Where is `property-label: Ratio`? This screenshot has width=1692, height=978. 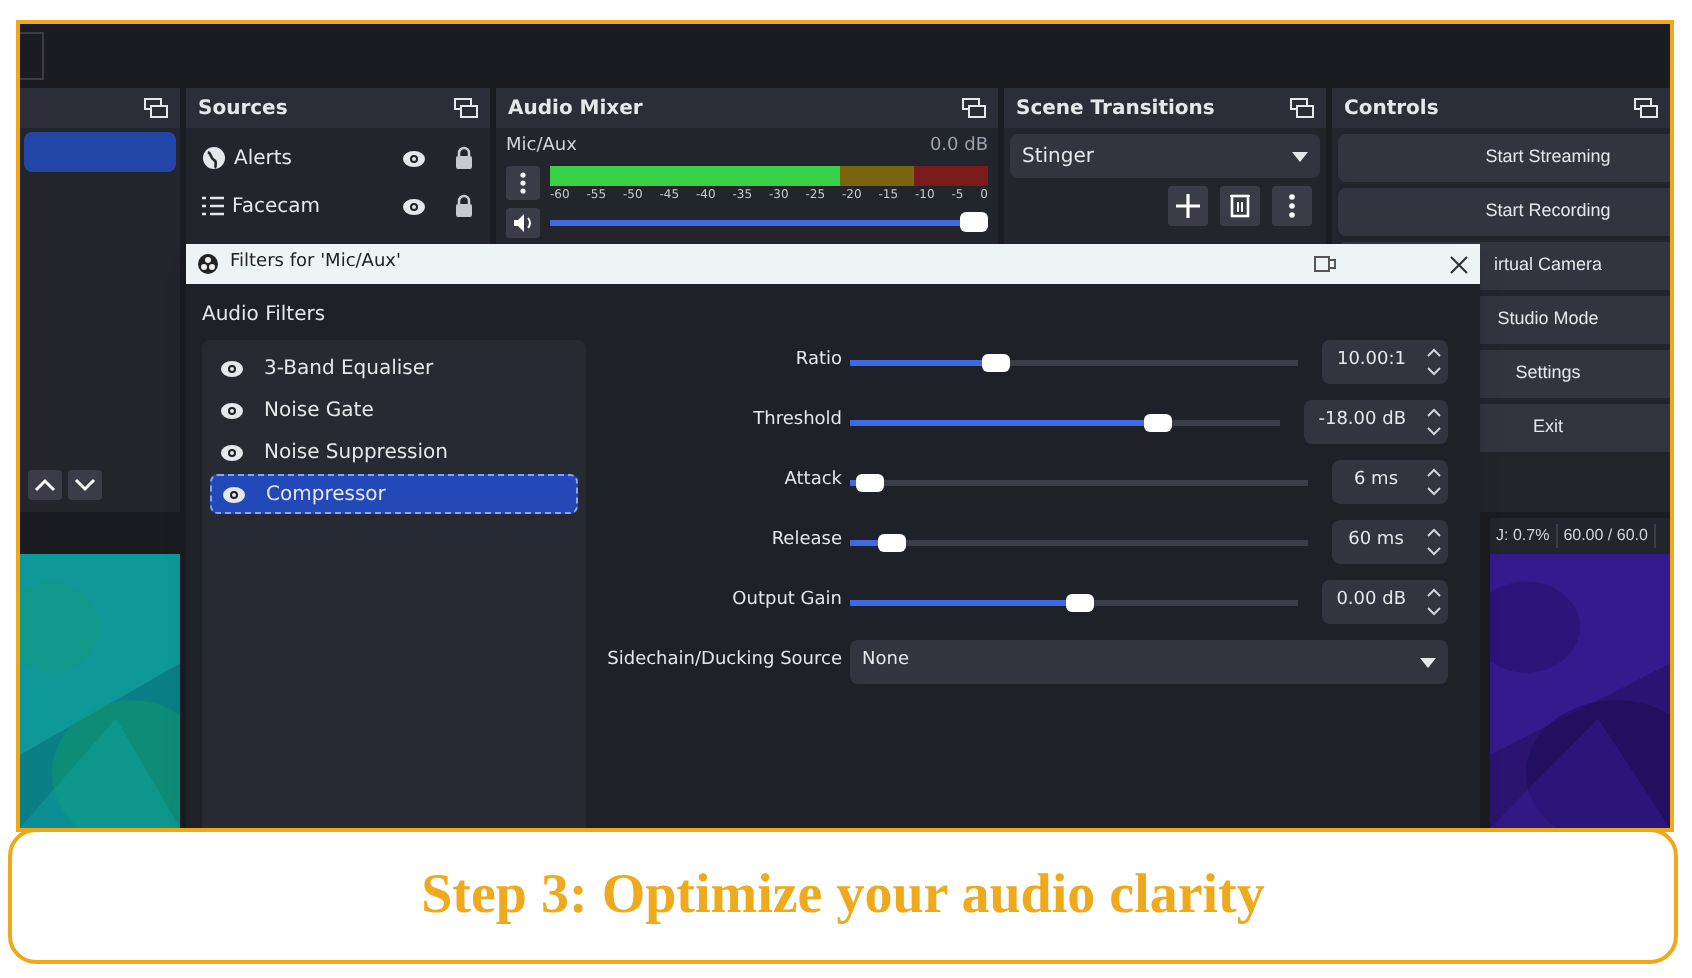
property-label: Ratio is located at coordinates (817, 361).